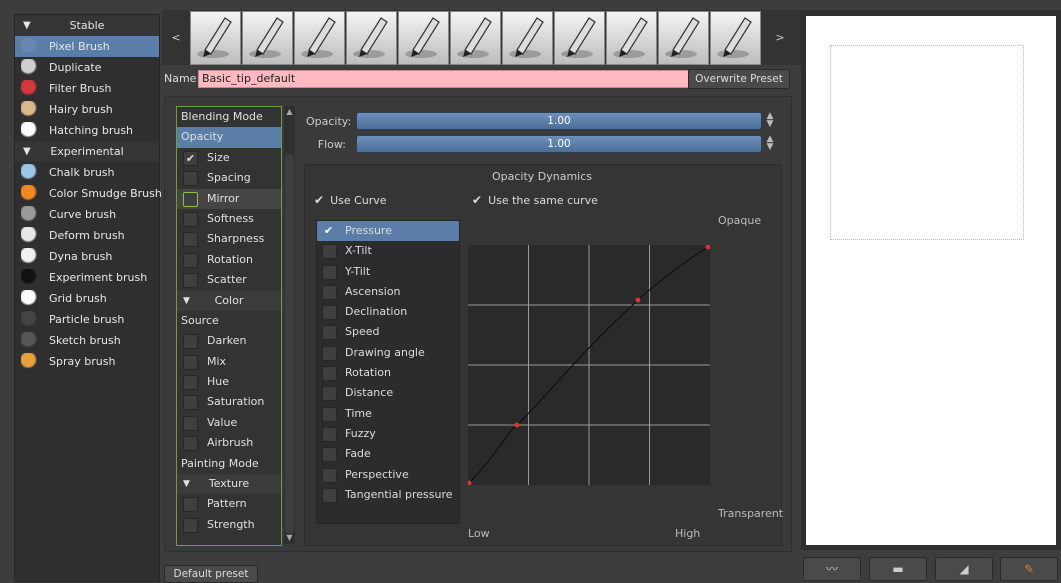  I want to click on option-chk: Scatter, so click(229, 280).